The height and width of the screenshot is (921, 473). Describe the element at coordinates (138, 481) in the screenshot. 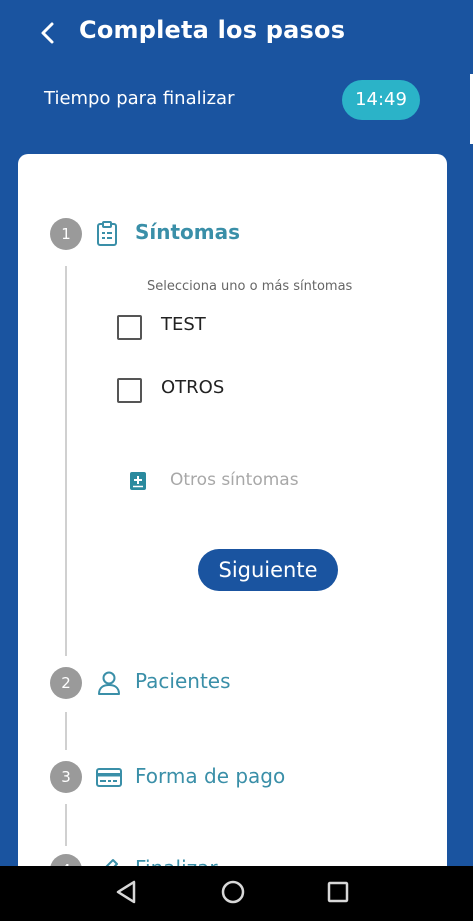

I see `add-note-icon` at that location.